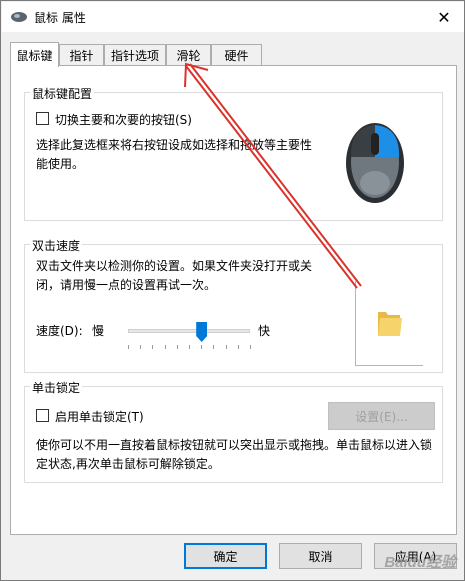  I want to click on speed-label: 速度(D):, so click(59, 331).